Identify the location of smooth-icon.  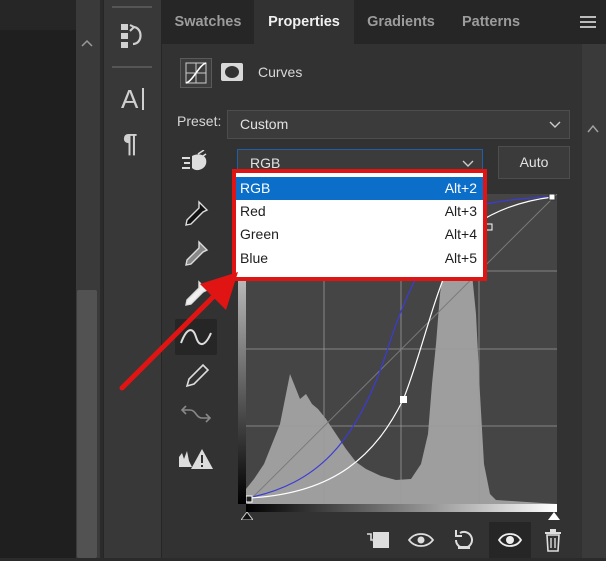
(196, 414).